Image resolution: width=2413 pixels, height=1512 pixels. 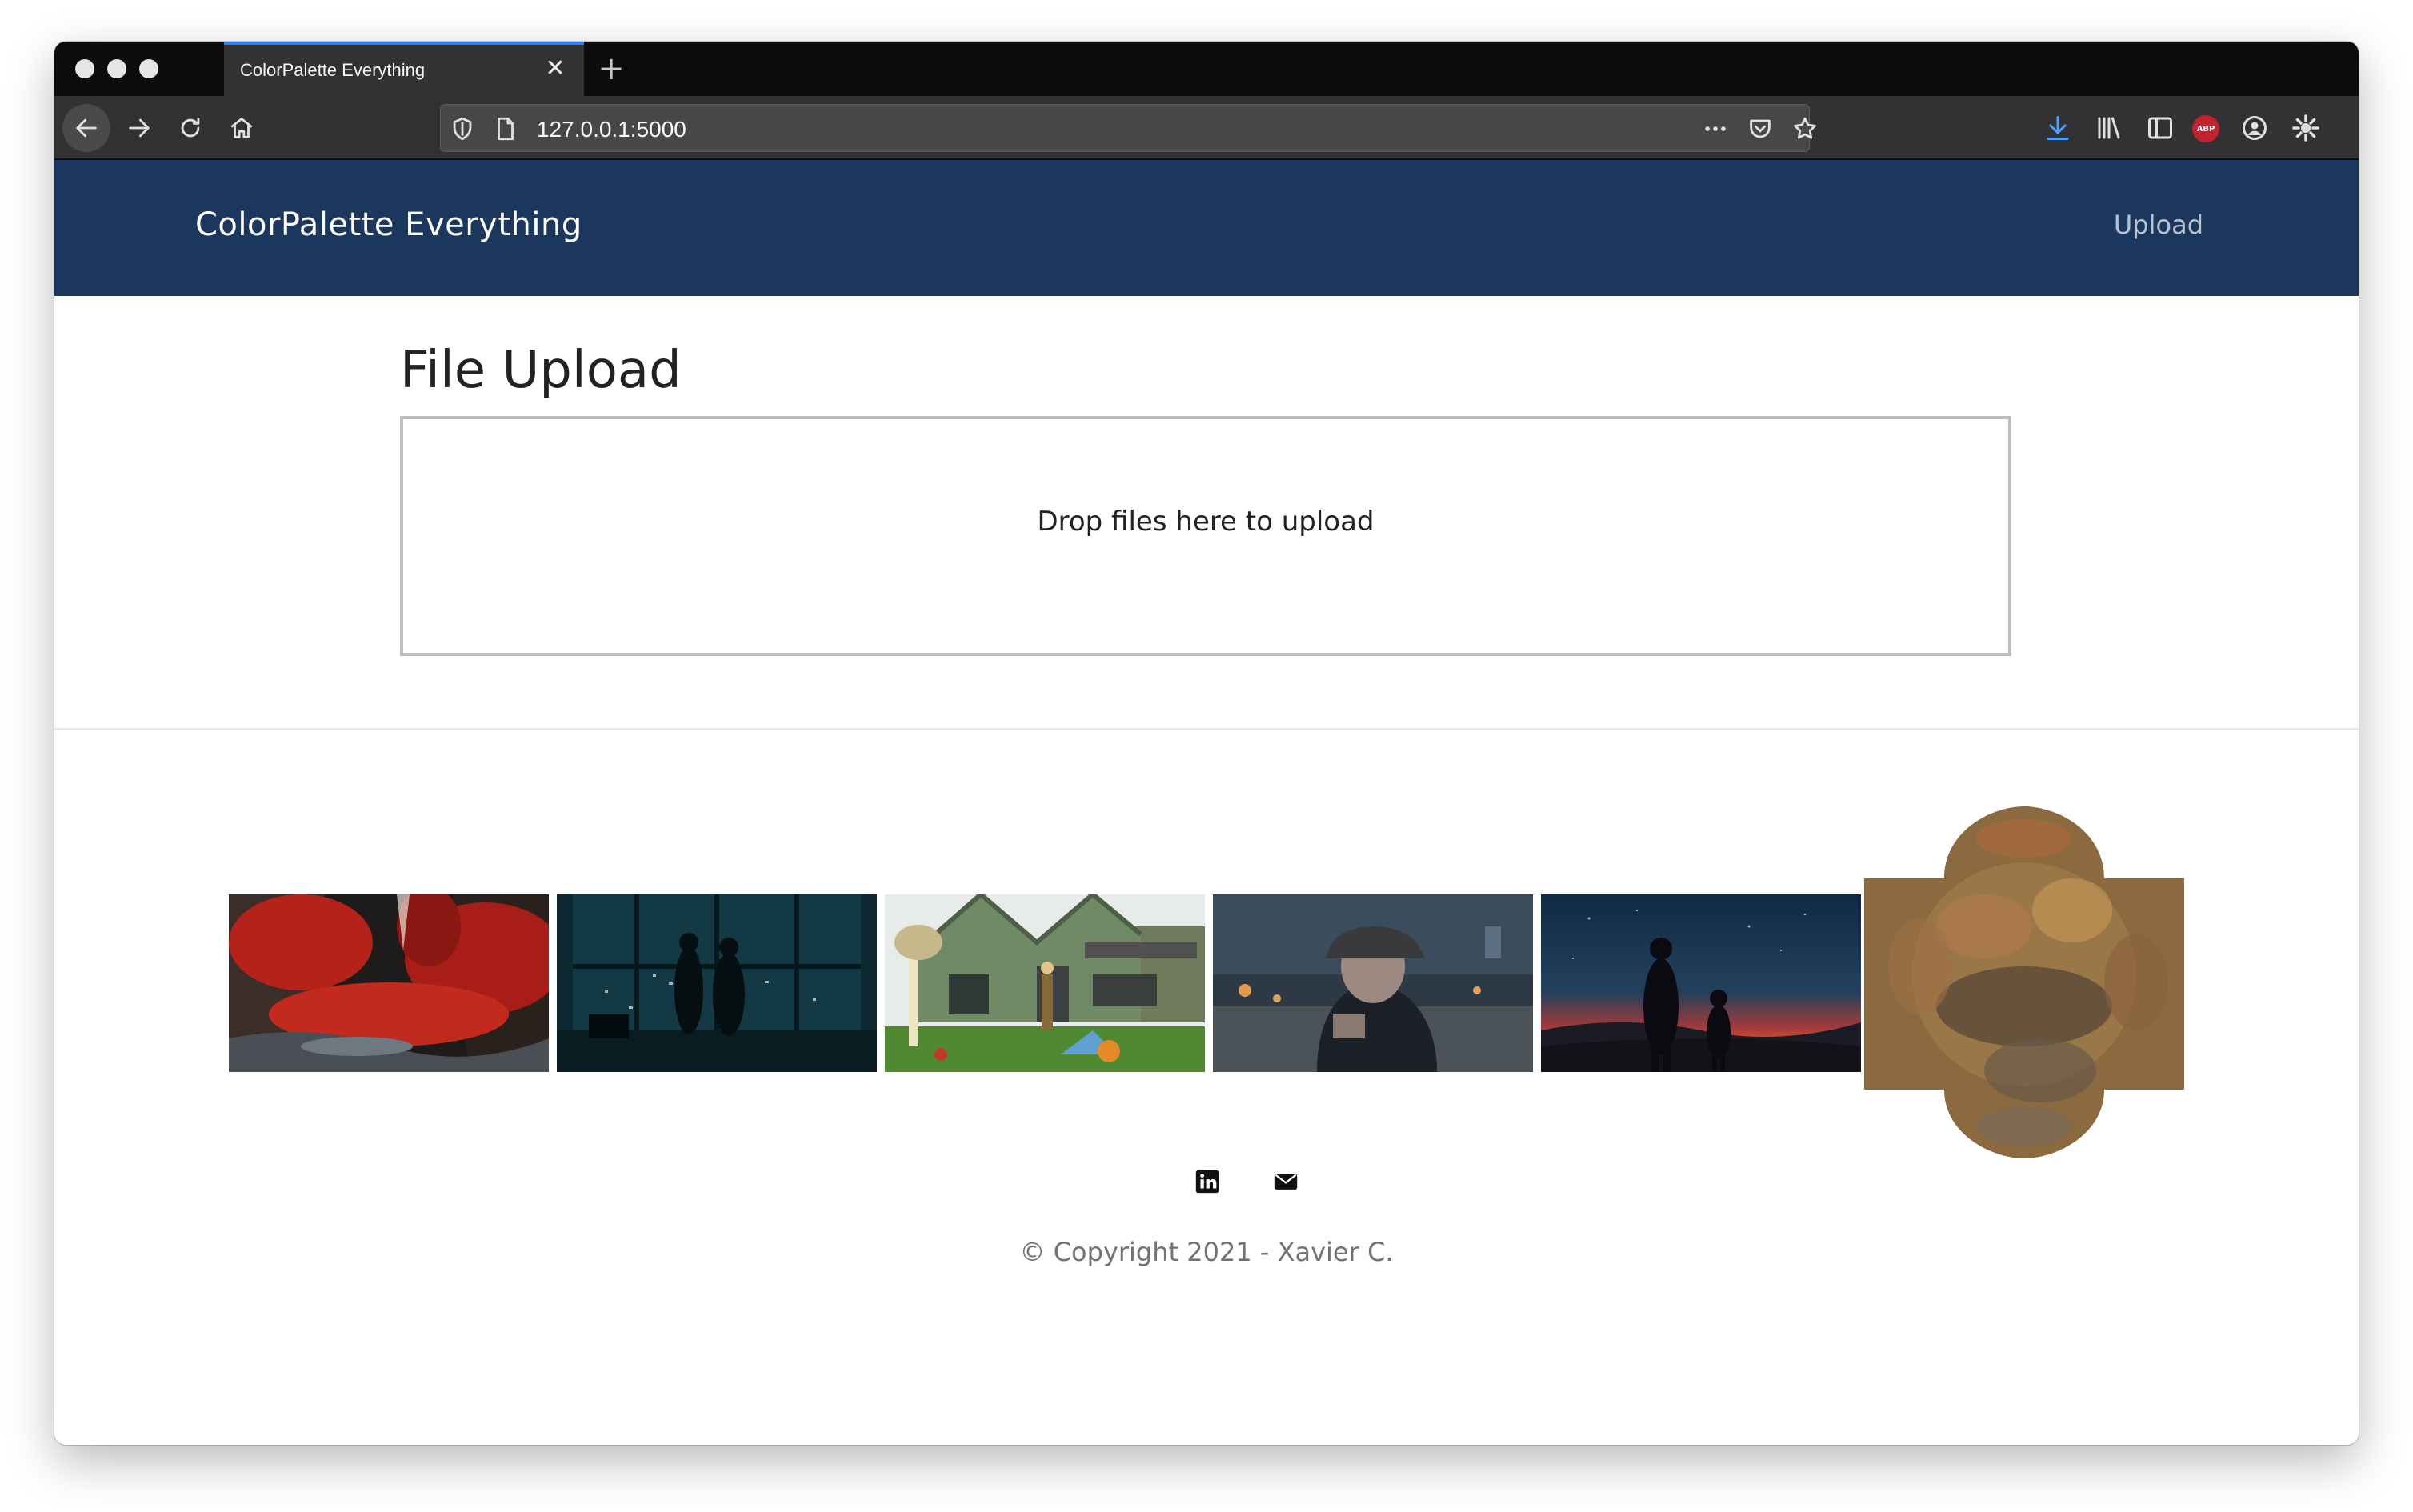 I want to click on envelope-icon, so click(x=1285, y=1181).